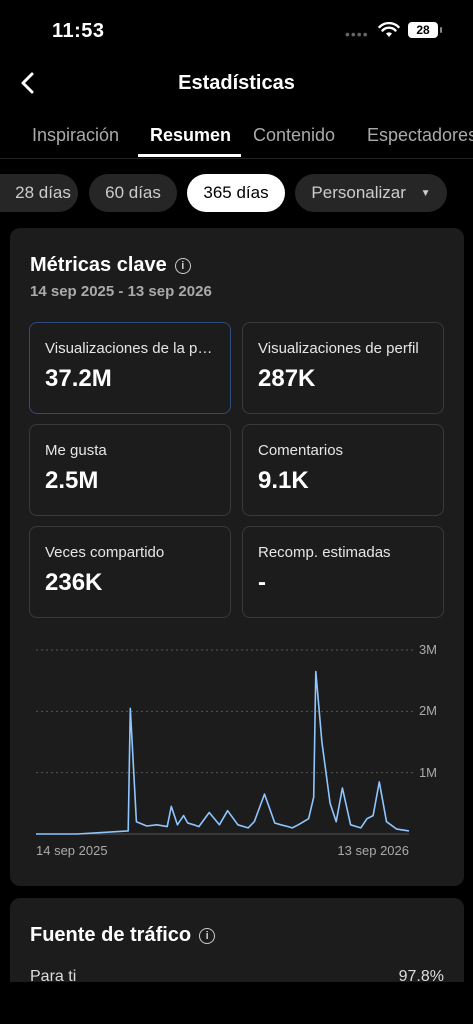 The image size is (473, 1024). I want to click on metric-value: 2.5M, so click(72, 480).